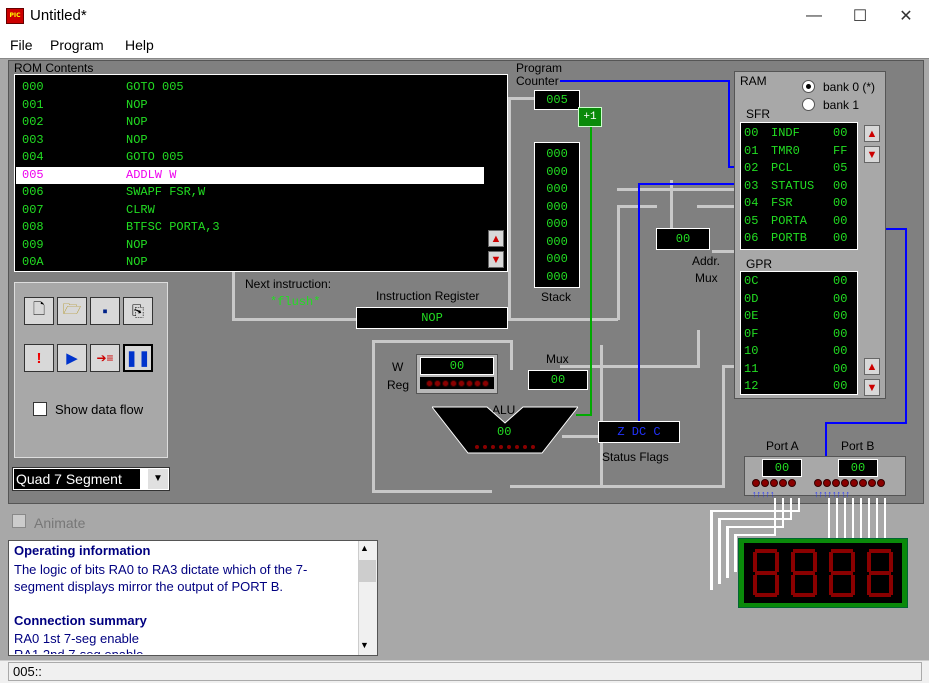 The height and width of the screenshot is (683, 929). Describe the element at coordinates (751, 368) in the screenshot. I see `gpr-addr: 11` at that location.